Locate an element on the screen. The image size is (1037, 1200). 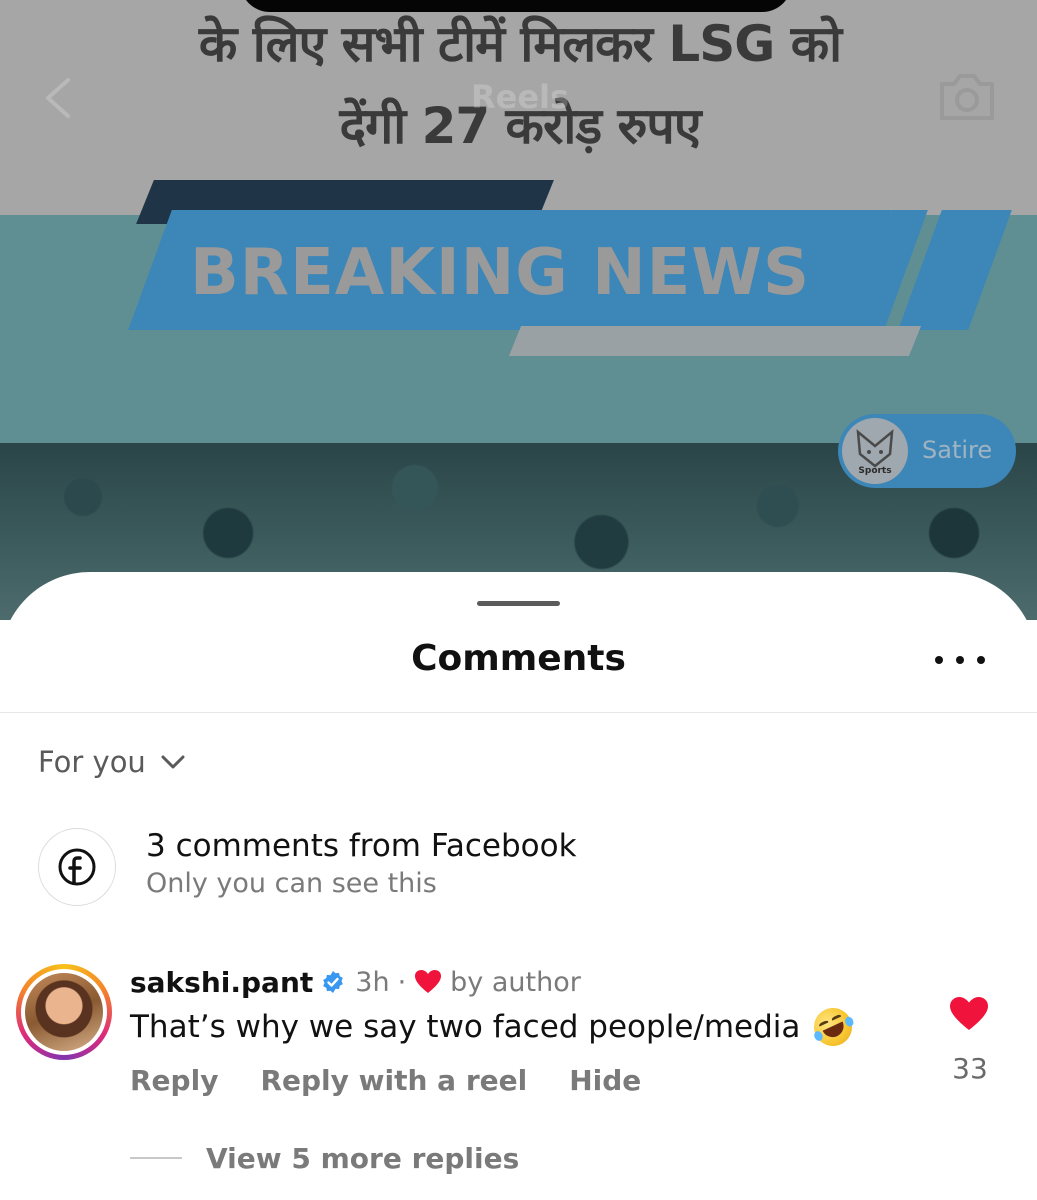
sheet-title: Comments is located at coordinates (518, 658).